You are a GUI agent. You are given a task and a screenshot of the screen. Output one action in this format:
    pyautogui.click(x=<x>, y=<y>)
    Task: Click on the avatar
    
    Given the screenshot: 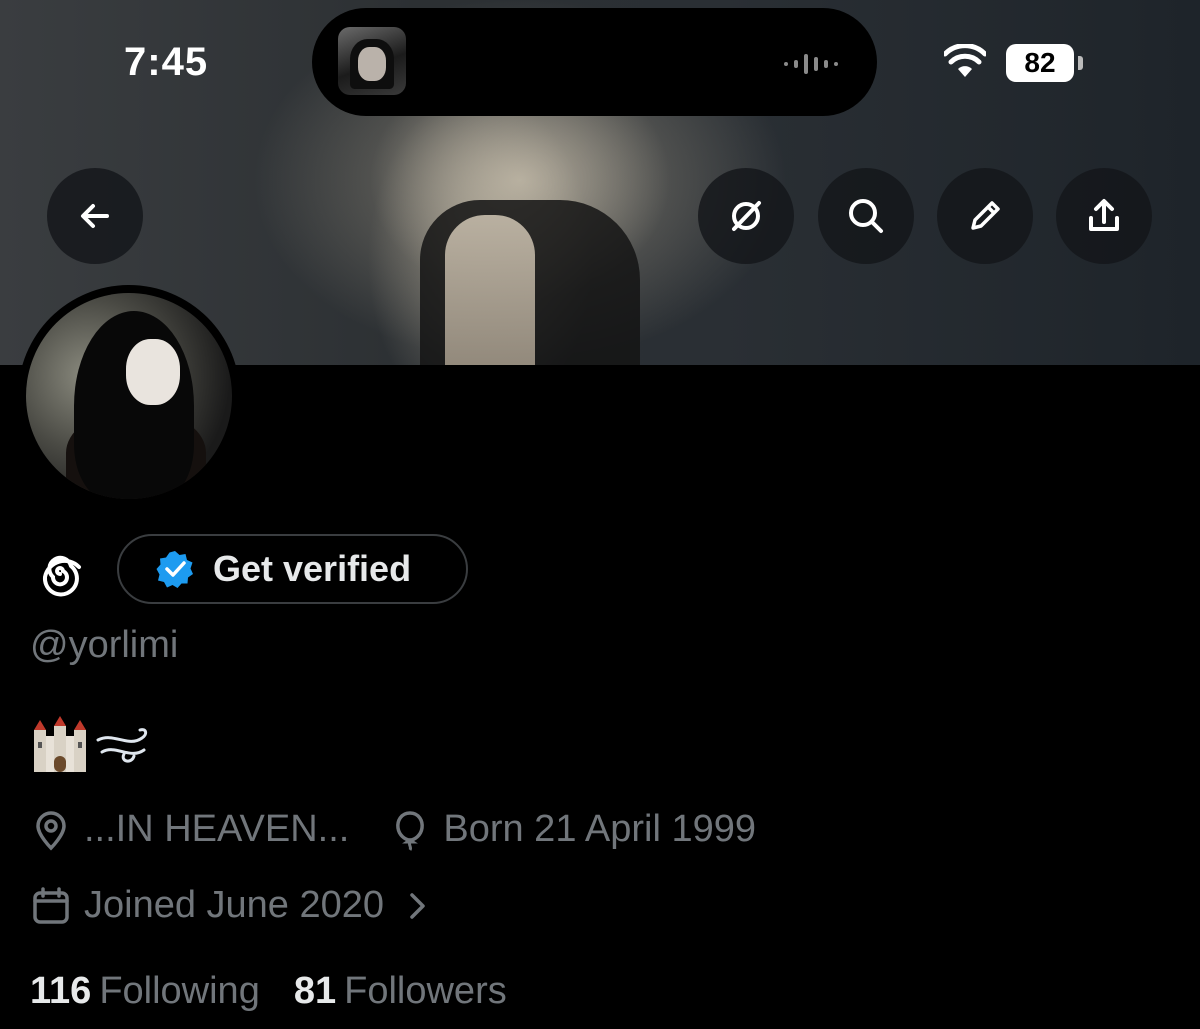 What is the action you would take?
    pyautogui.click(x=129, y=396)
    